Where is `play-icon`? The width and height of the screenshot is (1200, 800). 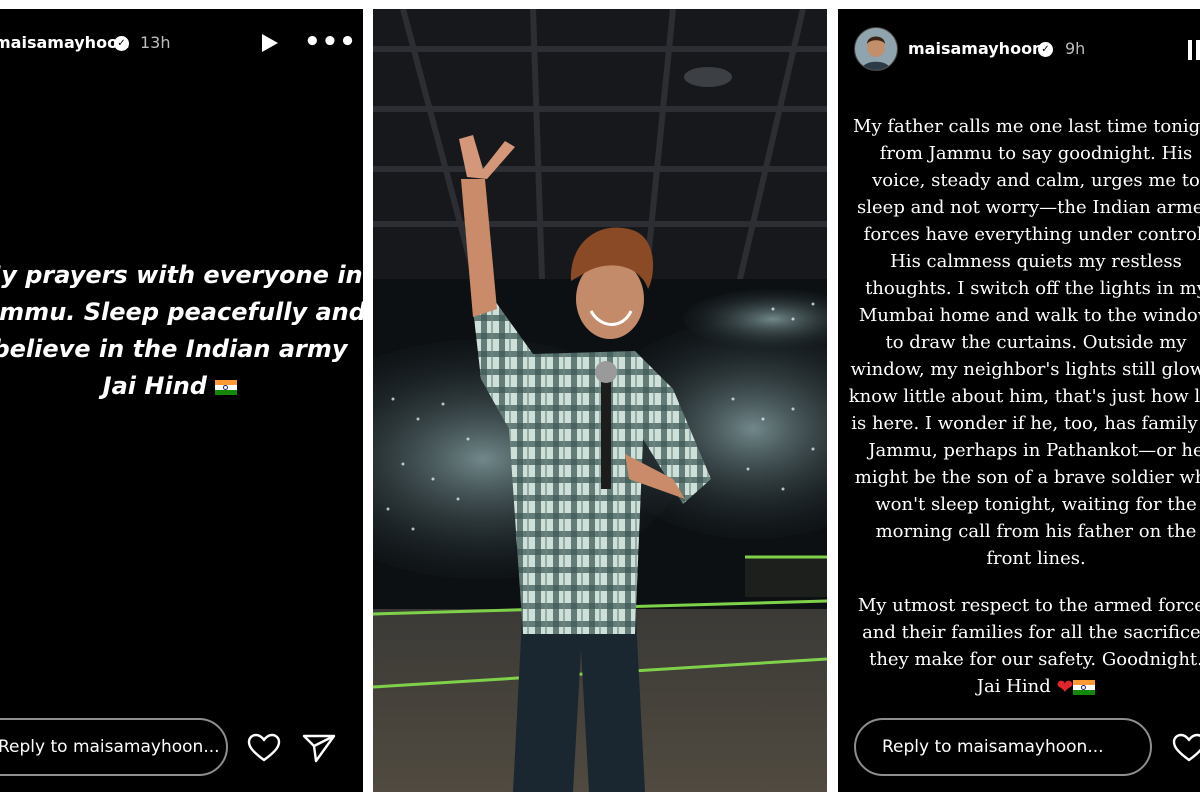
play-icon is located at coordinates (270, 43).